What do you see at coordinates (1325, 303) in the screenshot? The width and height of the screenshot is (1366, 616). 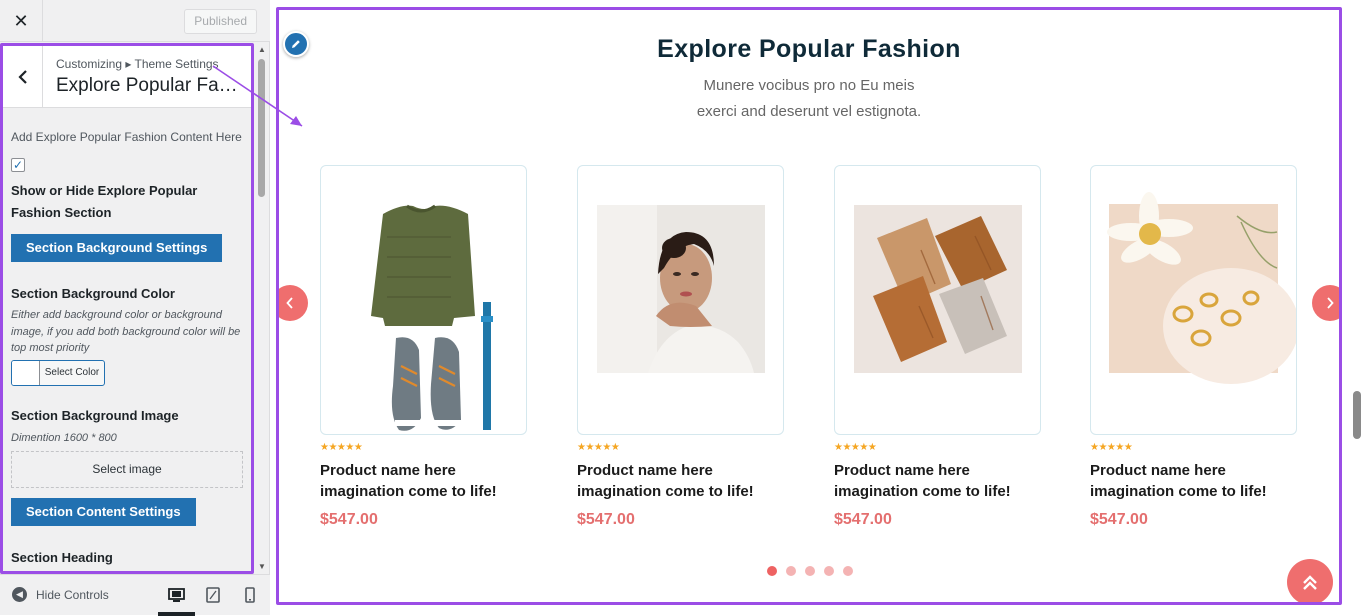 I see `carousel-next-button` at bounding box center [1325, 303].